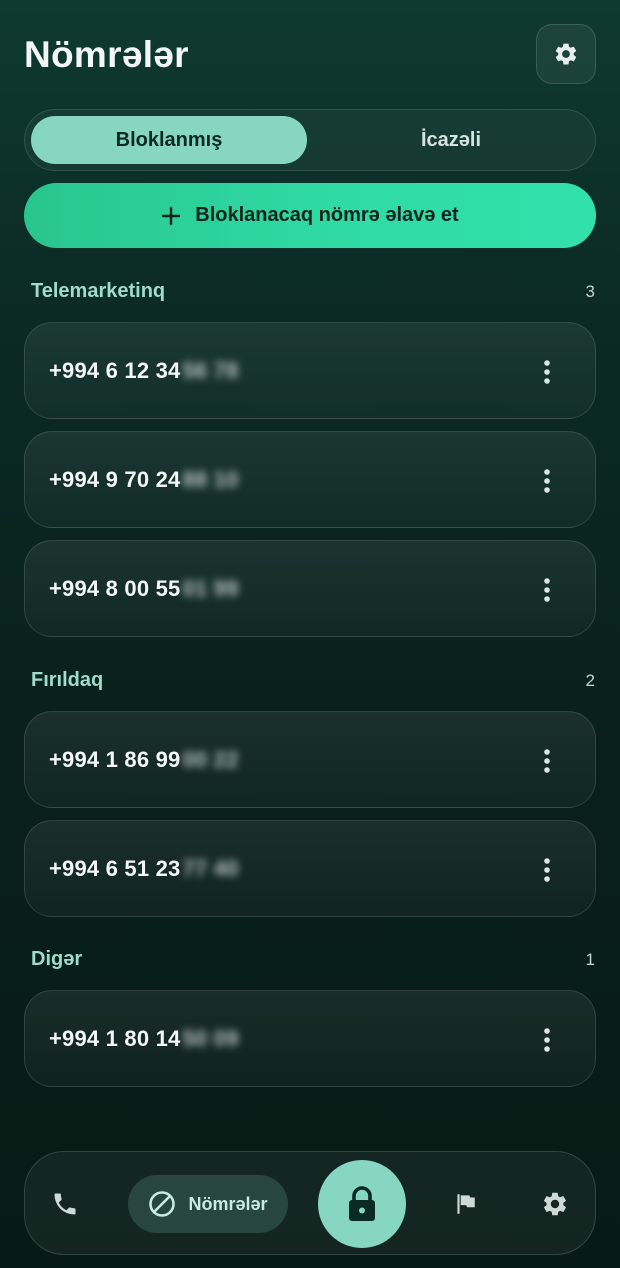 This screenshot has height=1268, width=620. I want to click on blurred-digits: 88 10, so click(210, 479).